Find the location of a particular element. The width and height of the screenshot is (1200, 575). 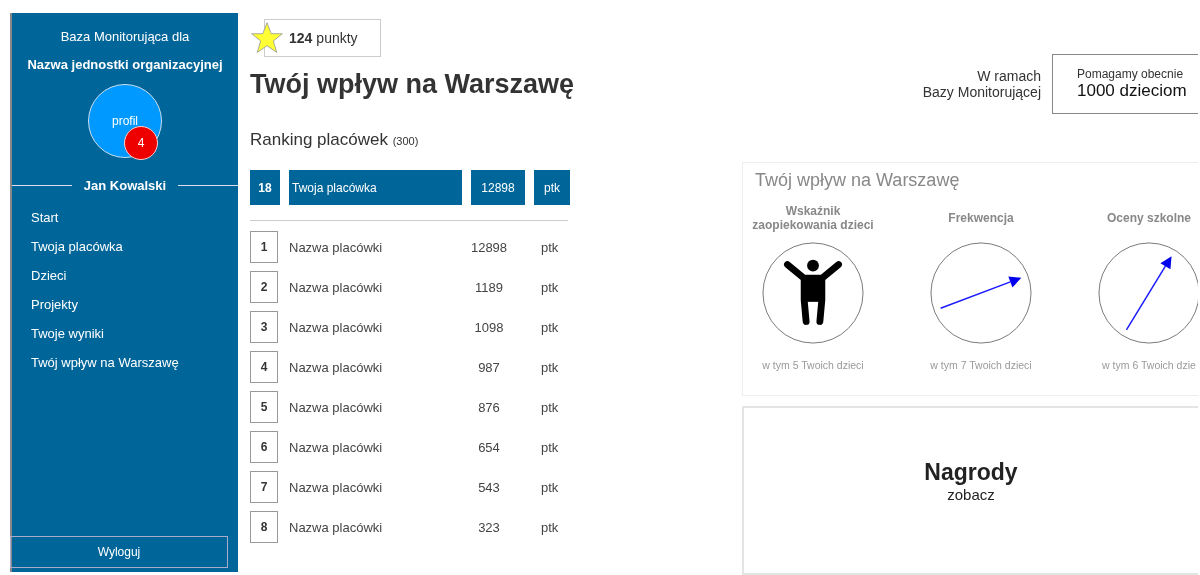

context-label: Bazy Monitorującej is located at coordinates (981, 92).